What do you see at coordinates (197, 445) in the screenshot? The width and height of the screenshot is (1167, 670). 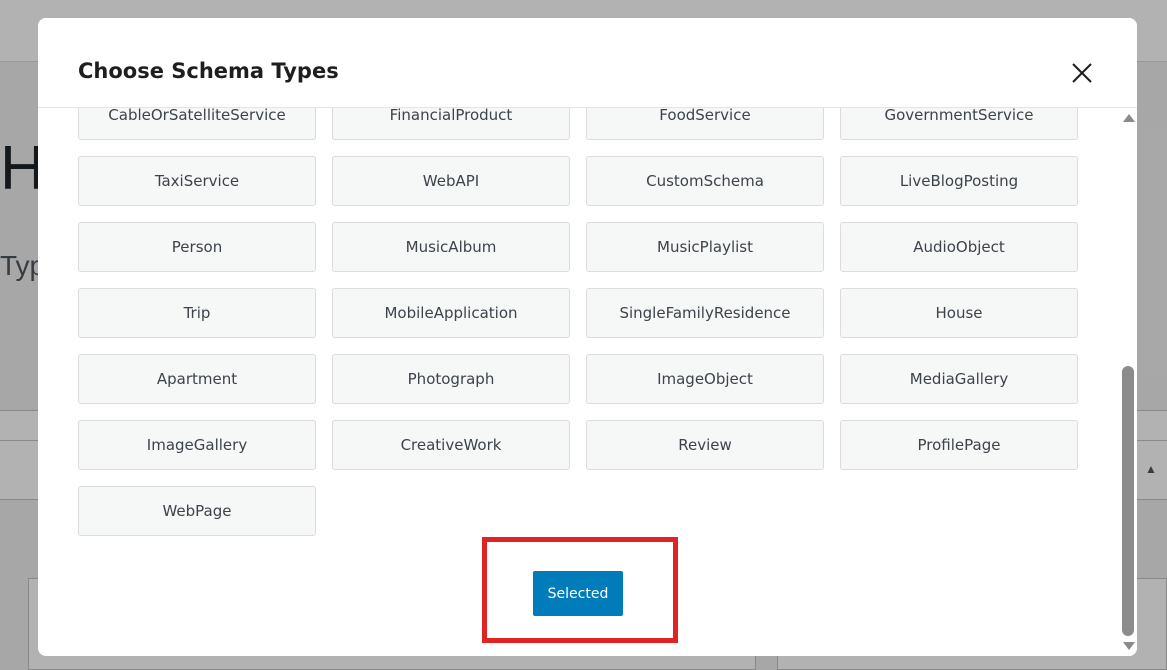 I see `schema-type-button: ImageGallery` at bounding box center [197, 445].